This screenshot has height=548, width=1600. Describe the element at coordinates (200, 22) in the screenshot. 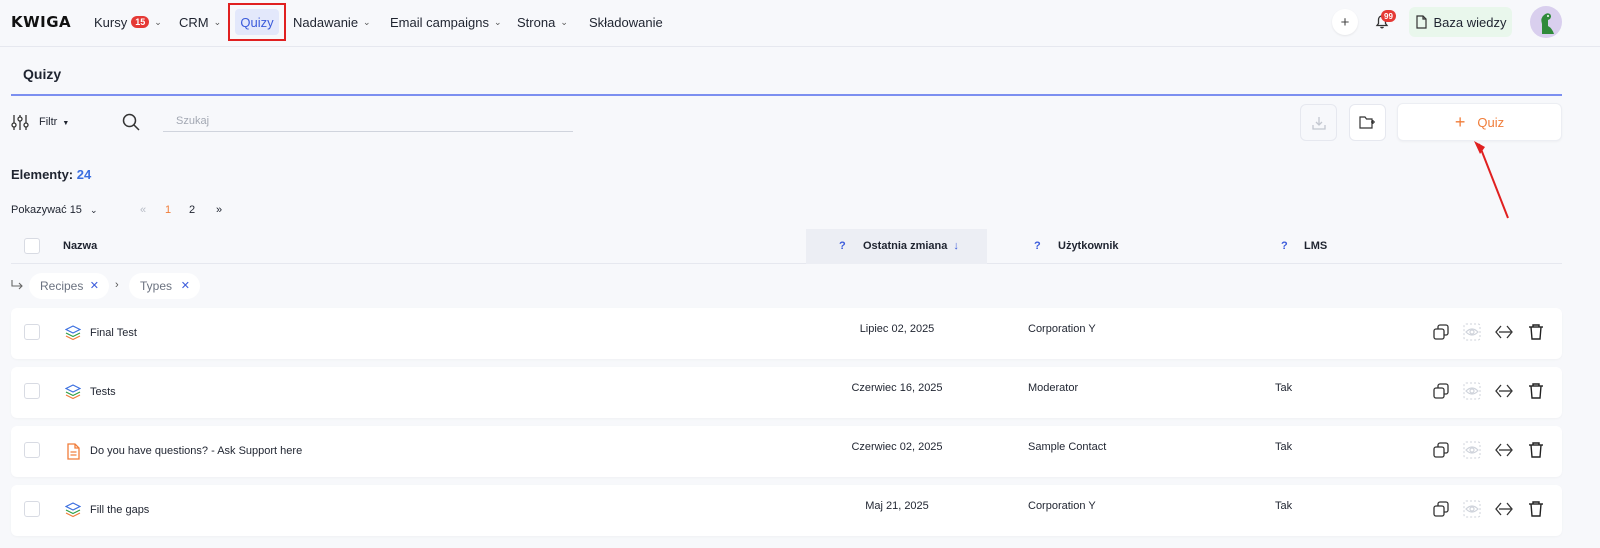

I see `nav-item-crm: CRM ⌄` at that location.